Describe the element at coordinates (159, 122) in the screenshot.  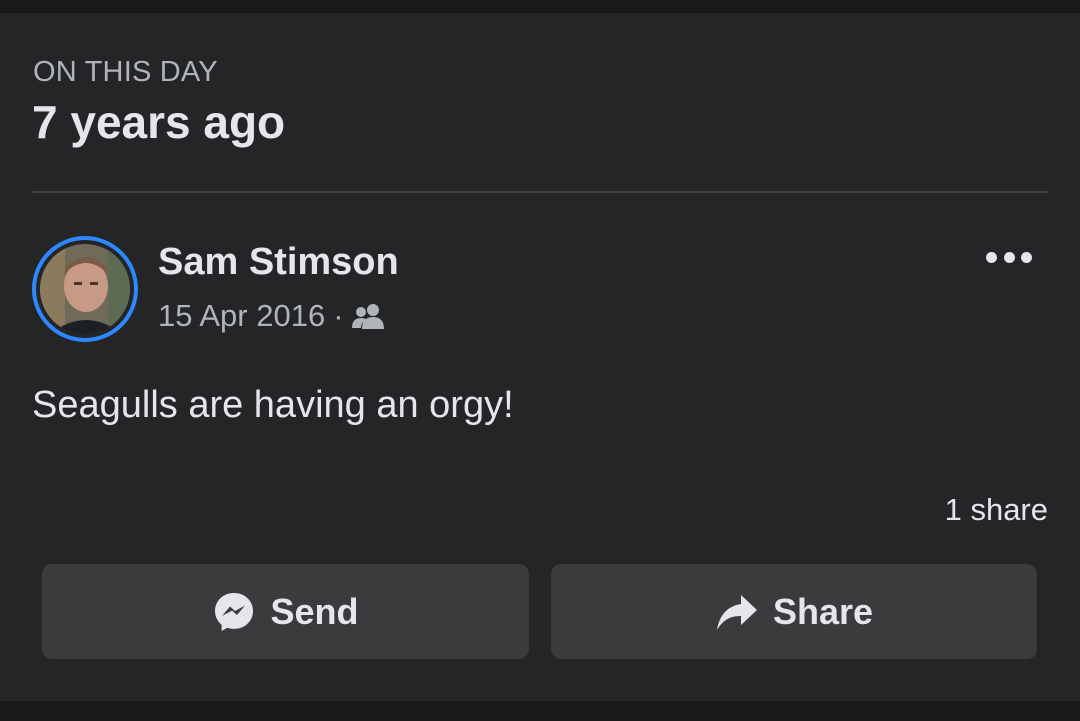
I see `memory-heading: 7 years ago` at that location.